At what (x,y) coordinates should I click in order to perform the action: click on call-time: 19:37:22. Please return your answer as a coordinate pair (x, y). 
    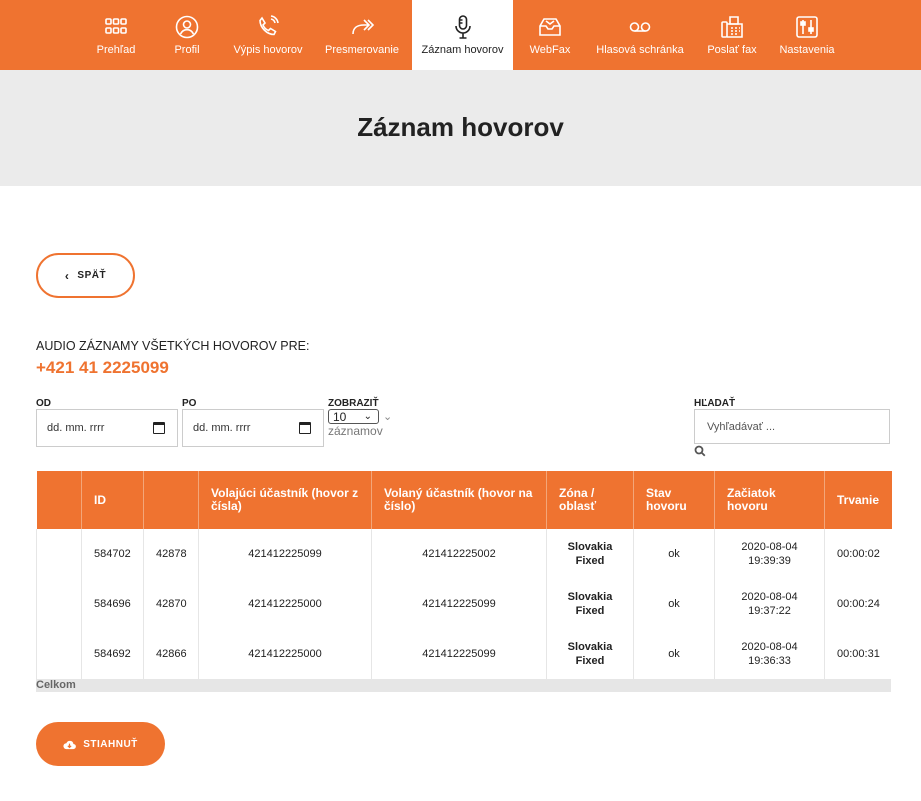
    Looking at the image, I should click on (769, 611).